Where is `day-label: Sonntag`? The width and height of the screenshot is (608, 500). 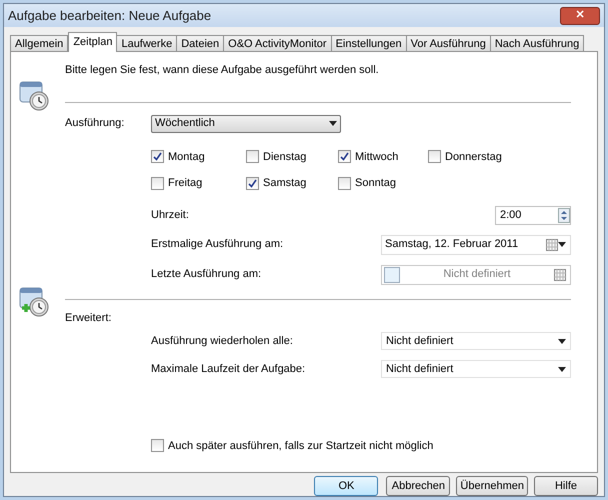
day-label: Sonntag is located at coordinates (375, 183).